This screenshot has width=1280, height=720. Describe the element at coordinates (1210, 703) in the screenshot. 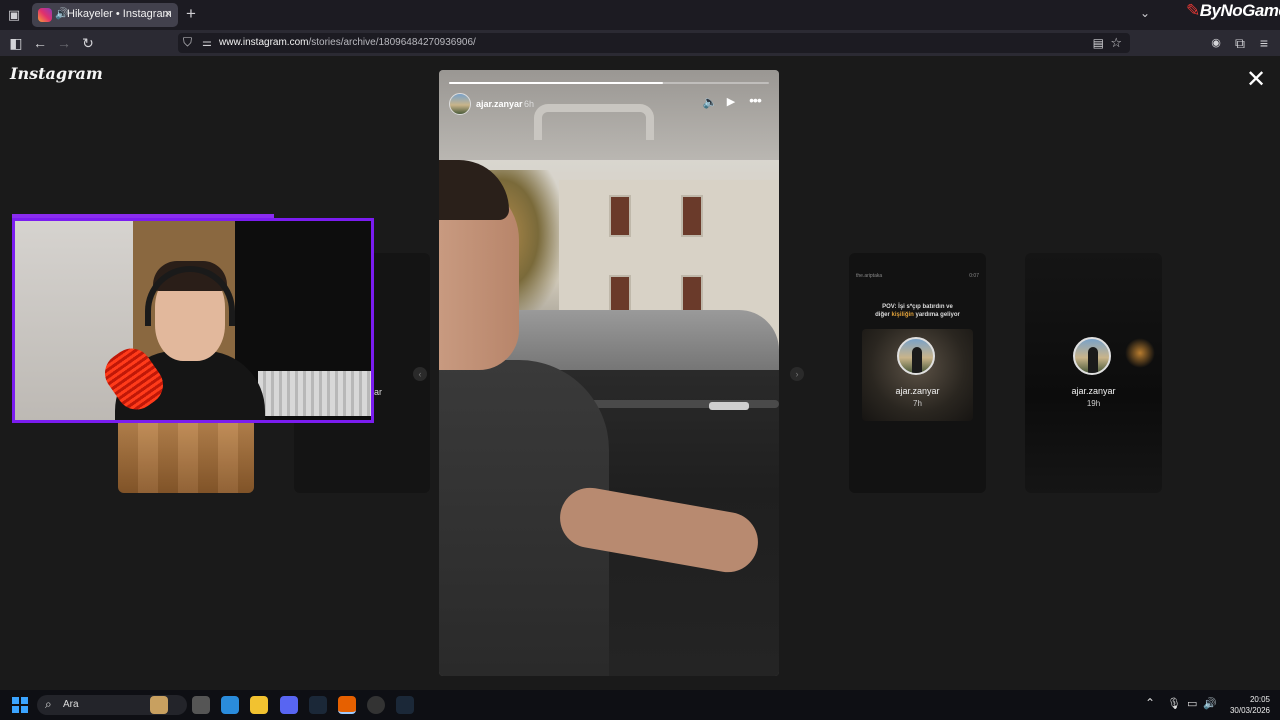

I see `volume-tray-icon: 🔊` at that location.